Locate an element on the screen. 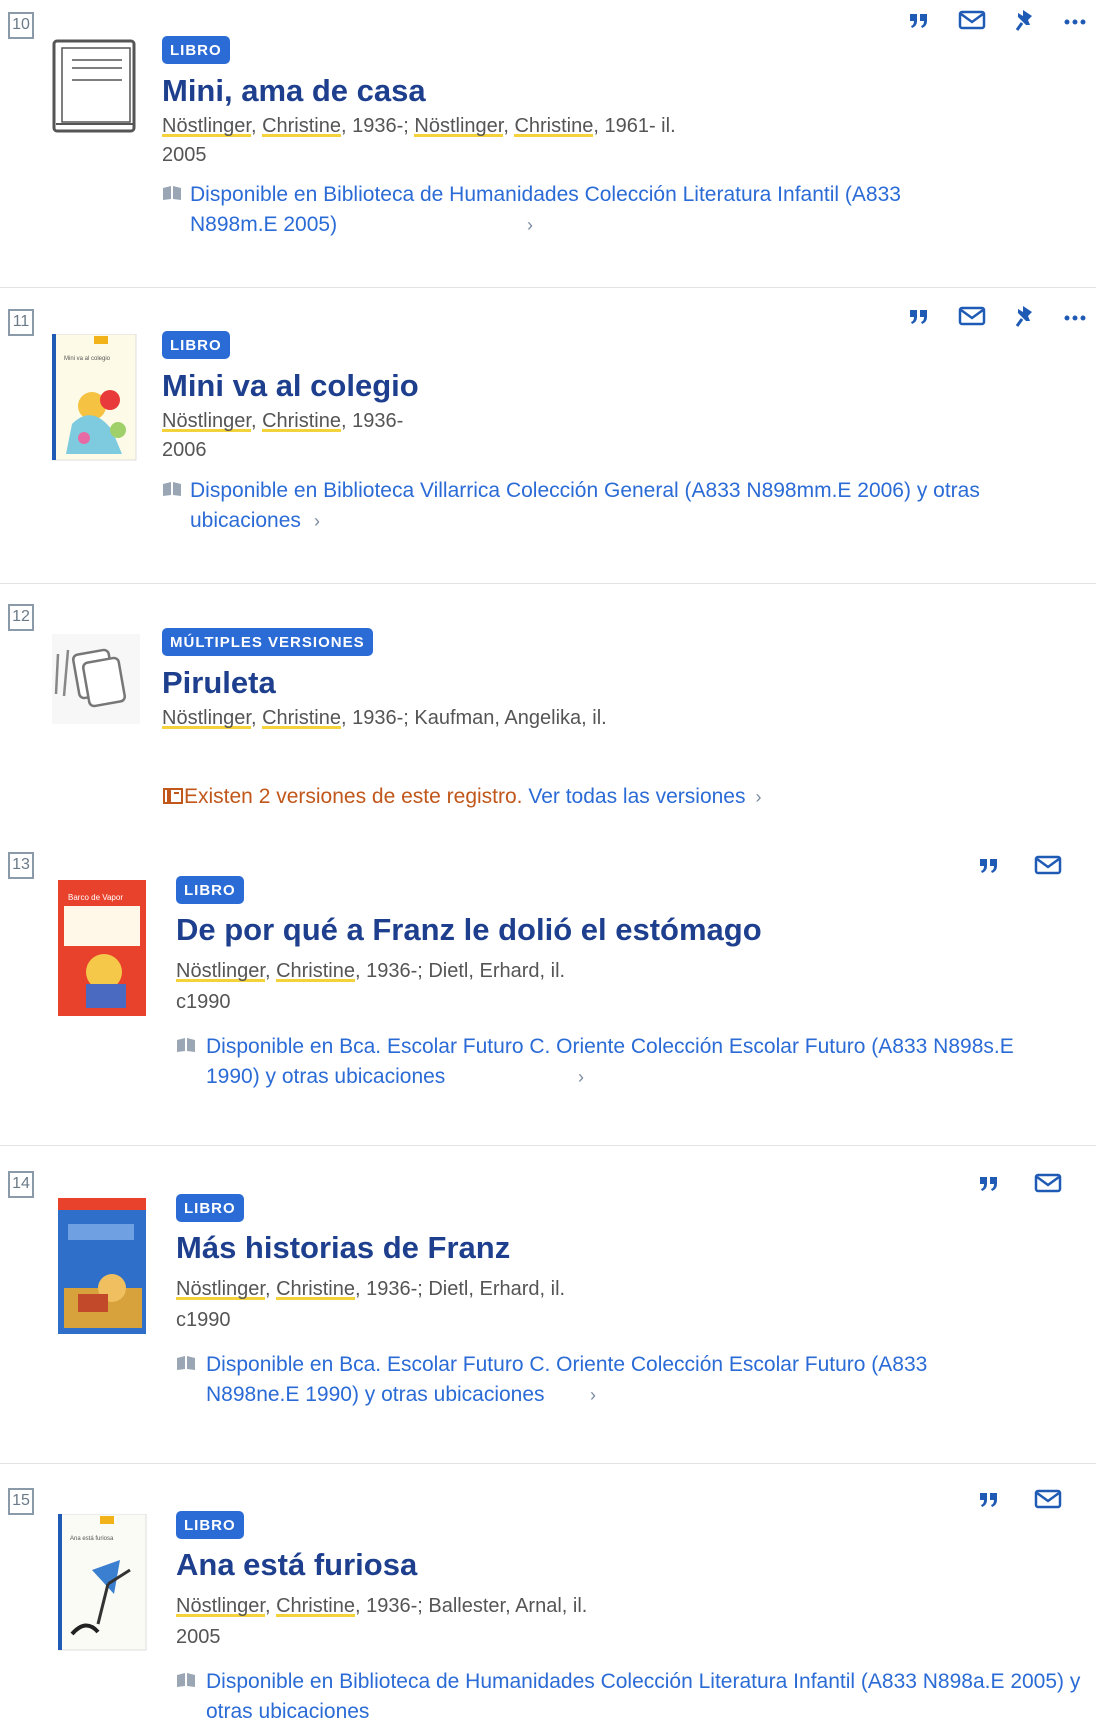 This screenshot has width=1096, height=1727. book-cover: Barco de Vapor is located at coordinates (103, 949).